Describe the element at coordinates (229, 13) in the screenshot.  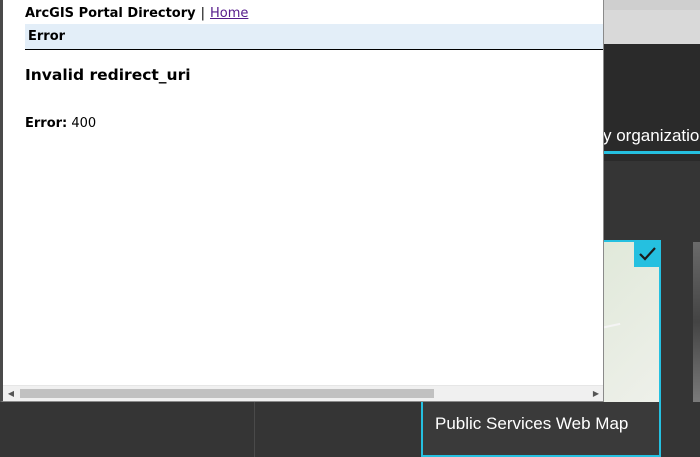
I see `home-link: Home` at that location.